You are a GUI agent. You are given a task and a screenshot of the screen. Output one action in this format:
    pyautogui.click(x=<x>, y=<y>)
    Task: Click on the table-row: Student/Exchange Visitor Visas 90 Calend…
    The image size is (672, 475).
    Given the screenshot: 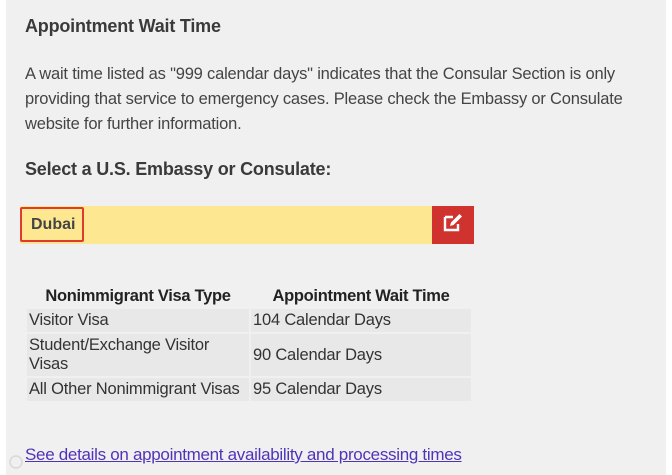 What is the action you would take?
    pyautogui.click(x=249, y=355)
    